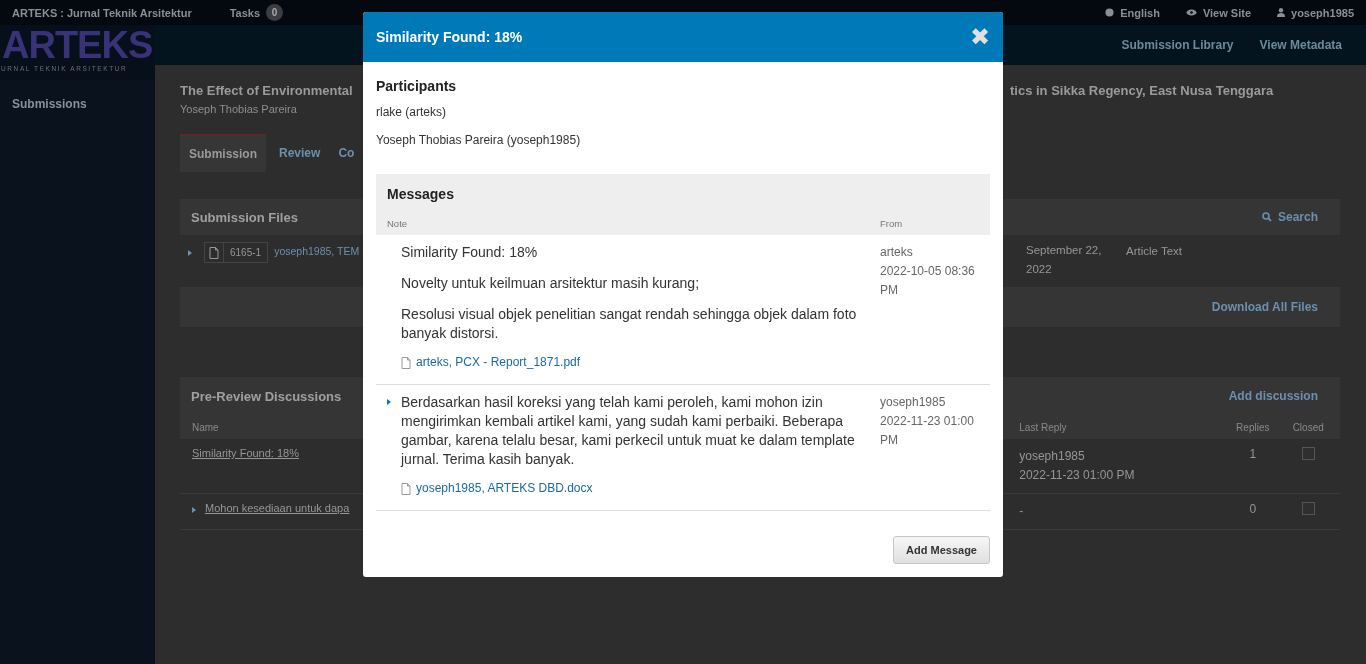  Describe the element at coordinates (1322, 12) in the screenshot. I see `user-menu: yoseph1985` at that location.